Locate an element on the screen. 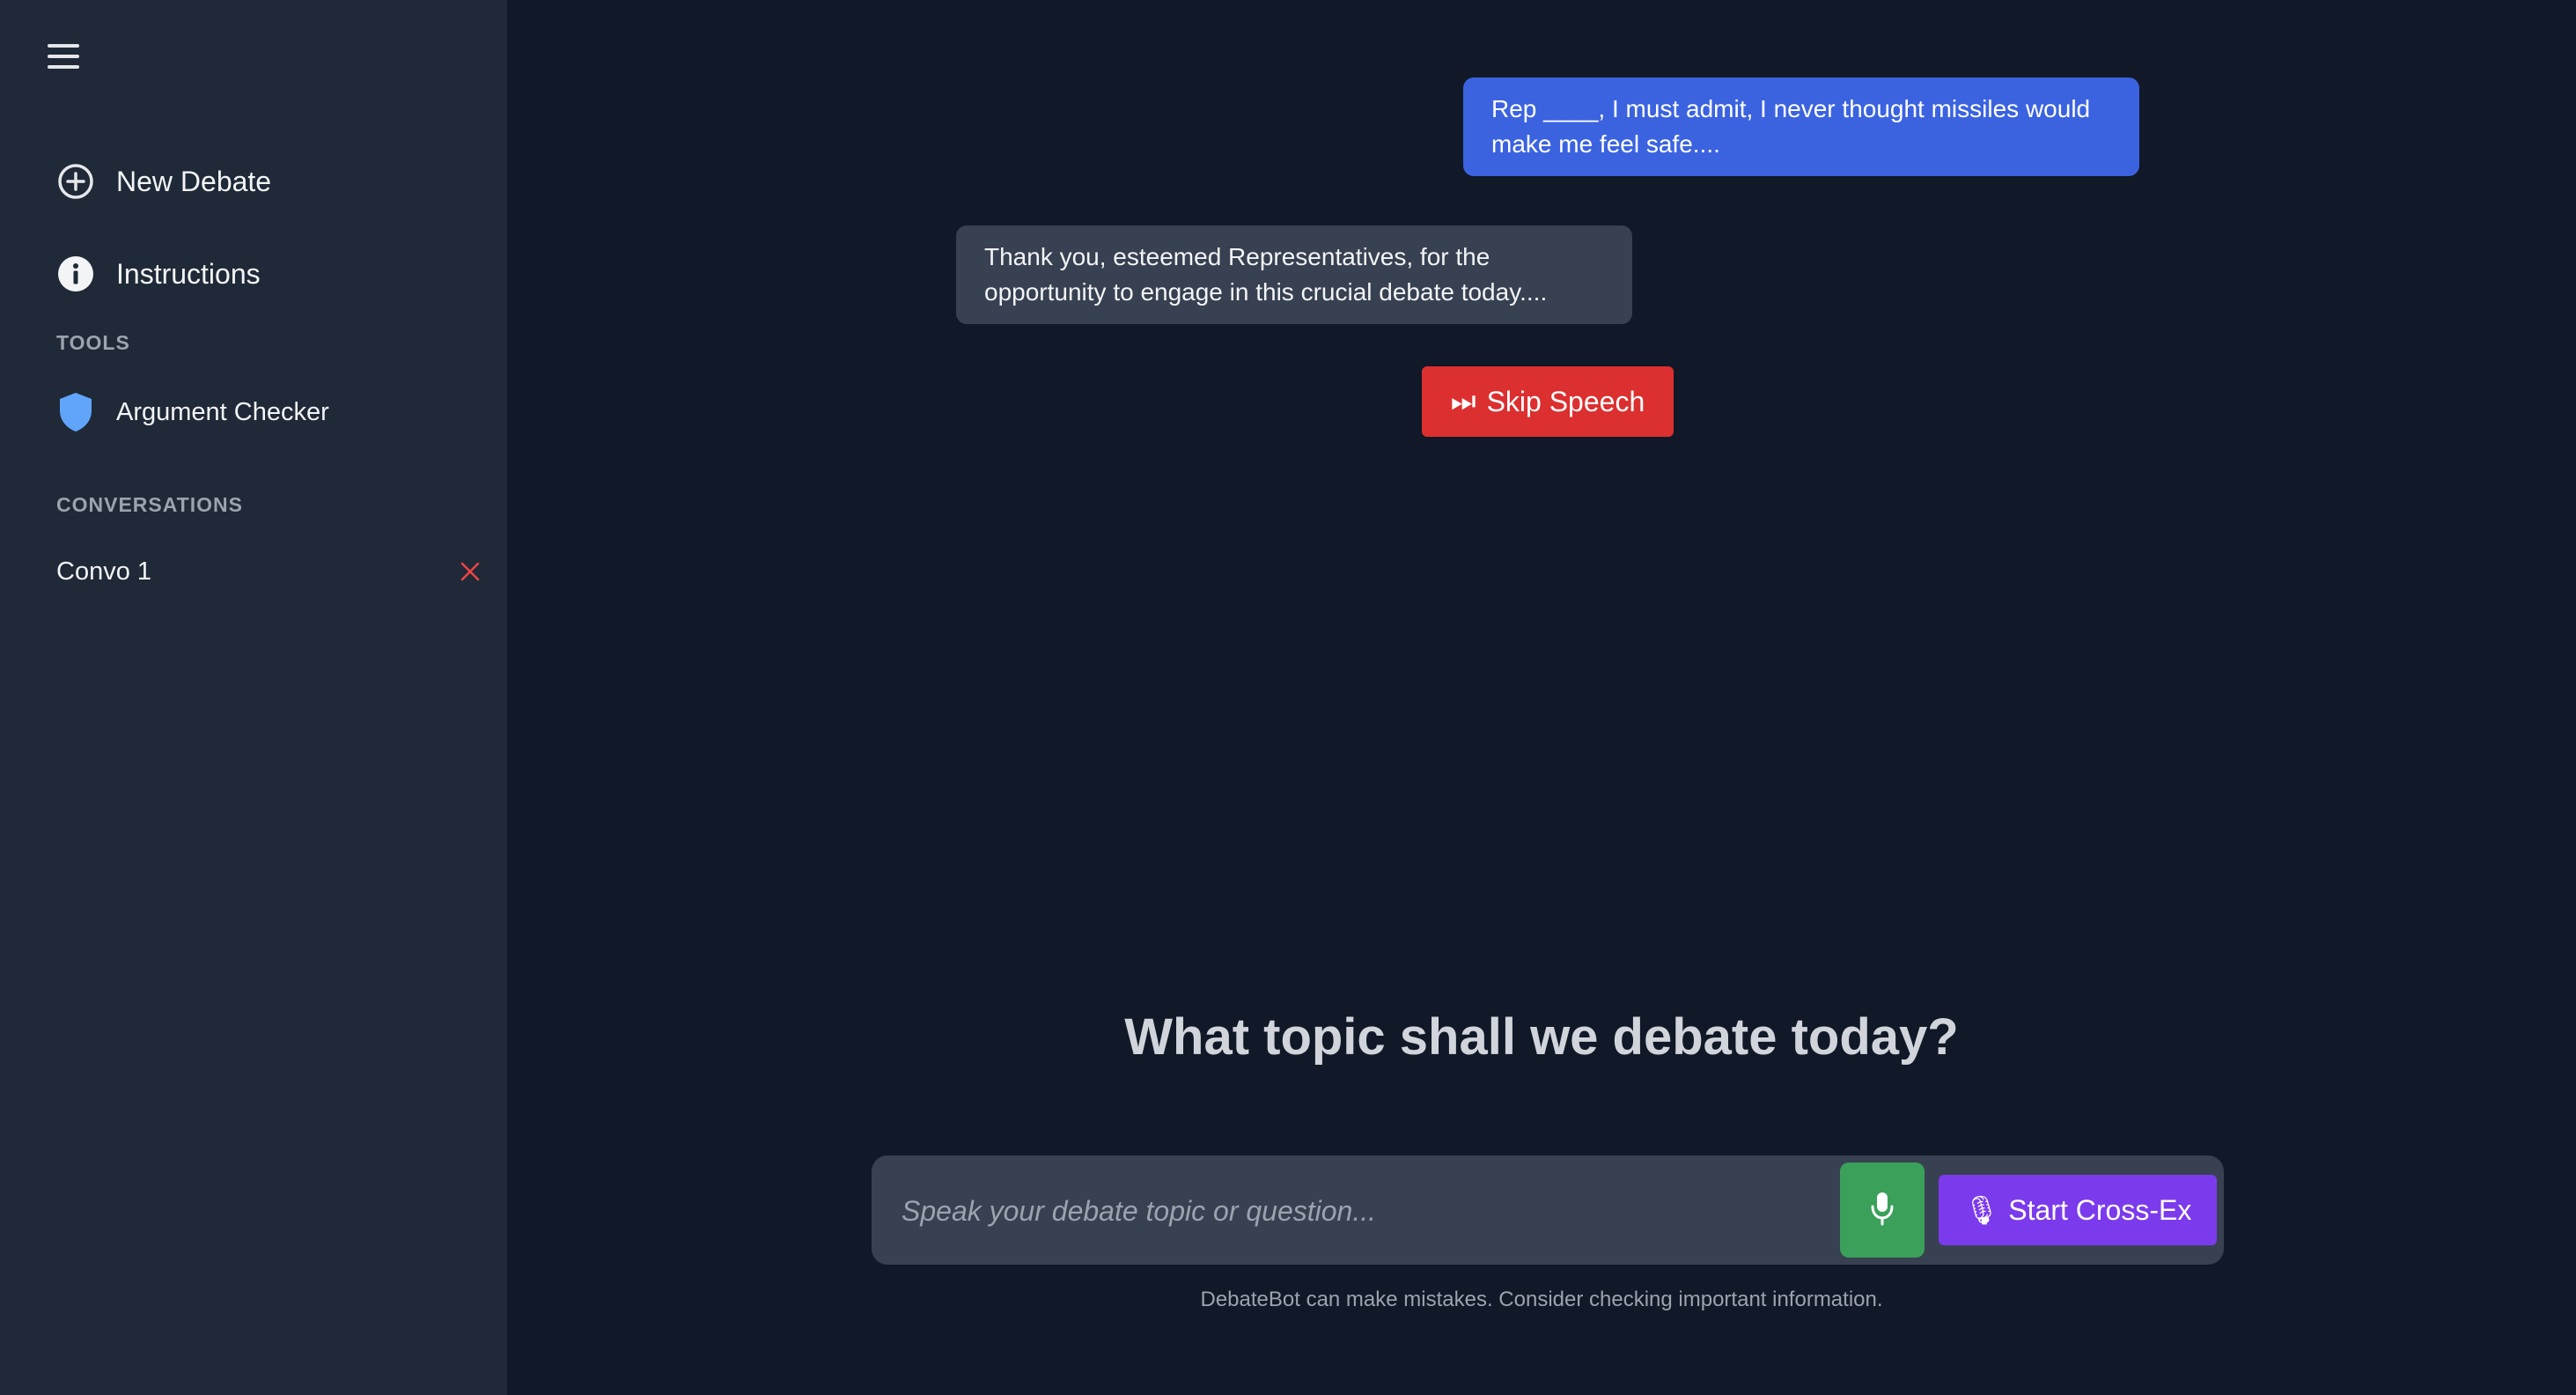  skip-forward-icon: ⏭ is located at coordinates (1463, 401).